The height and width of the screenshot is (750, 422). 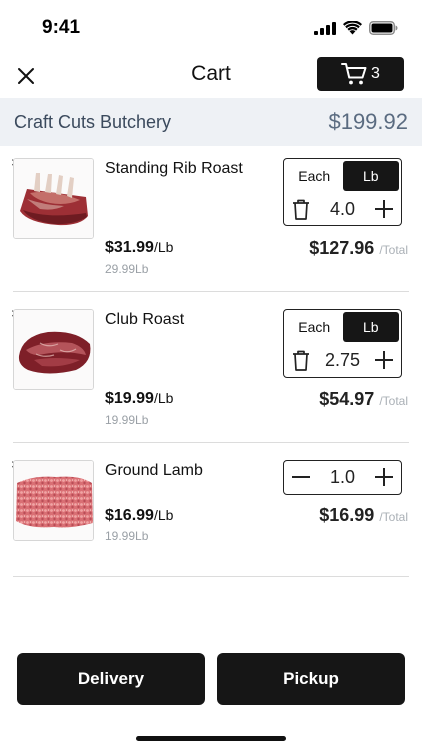 I want to click on status-time: 9:41, so click(x=61, y=27).